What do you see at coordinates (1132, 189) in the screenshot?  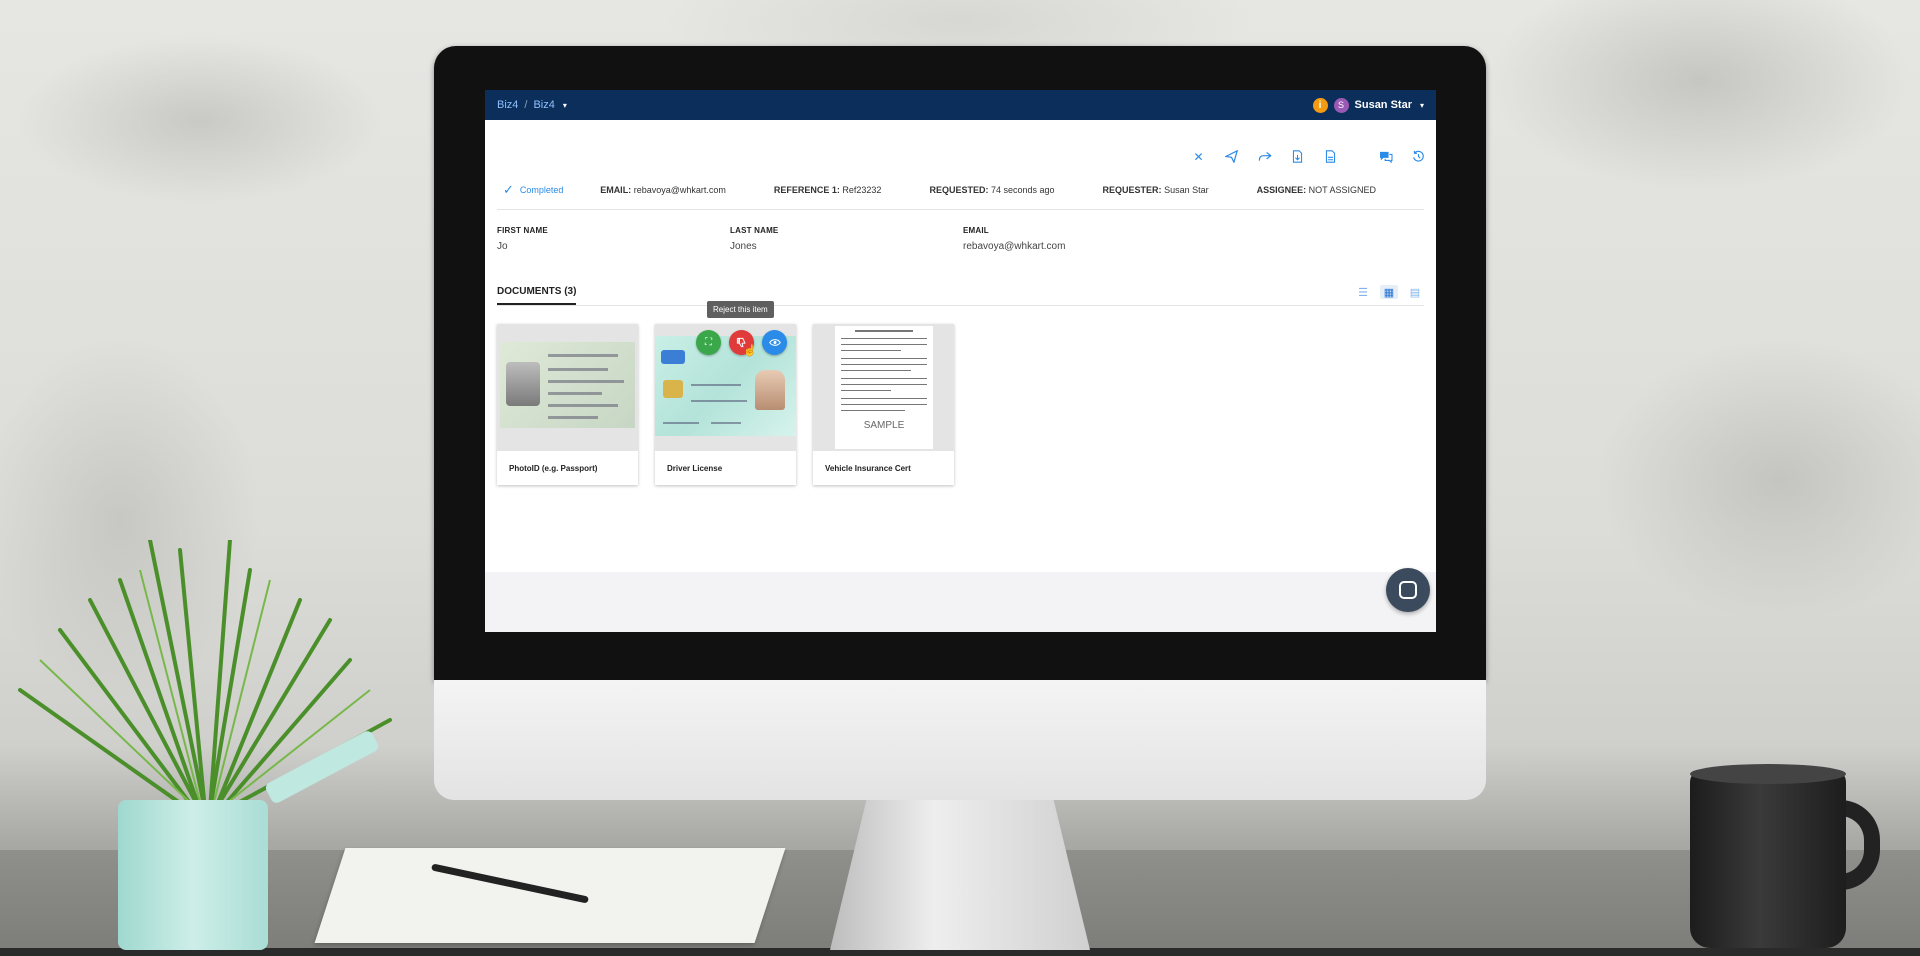 I see `summary-requester-label: REQUESTER:` at bounding box center [1132, 189].